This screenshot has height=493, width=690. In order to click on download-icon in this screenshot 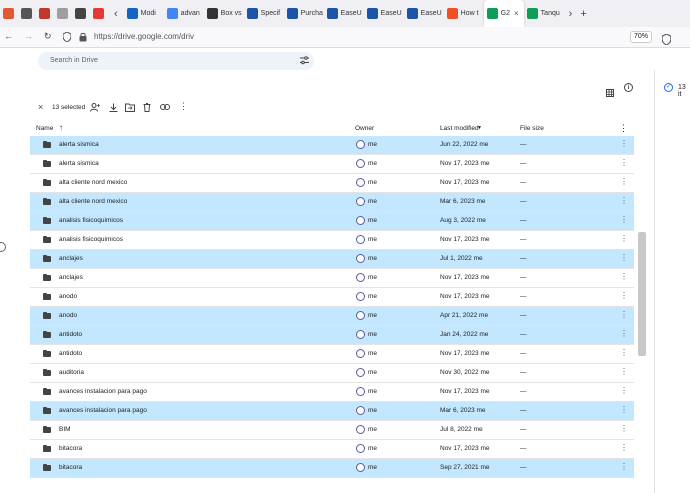, I will do `click(113, 108)`.